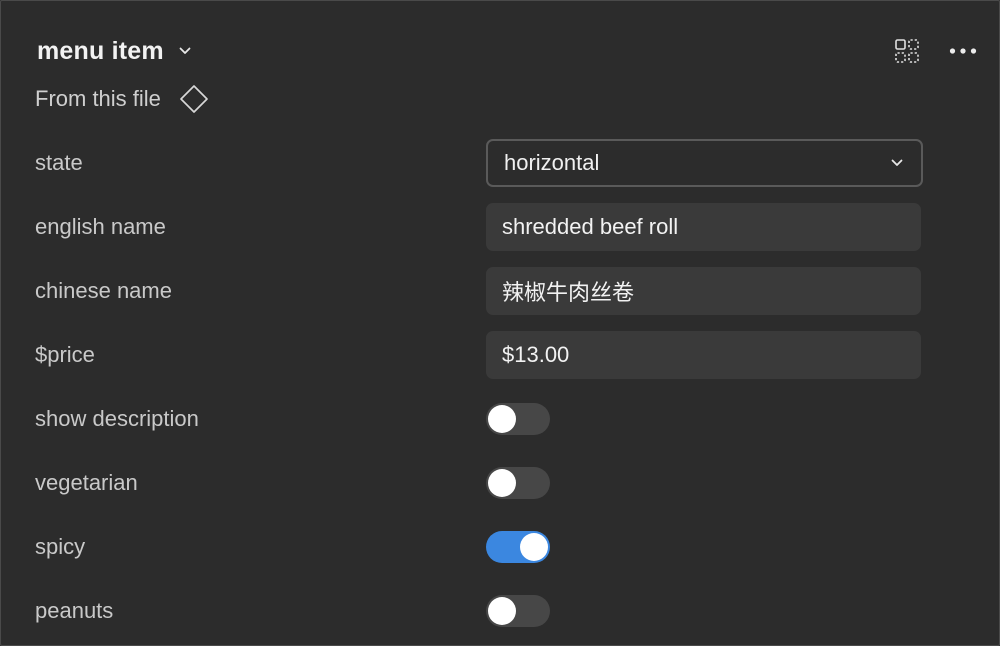  I want to click on price-input: $13.00, so click(703, 355).